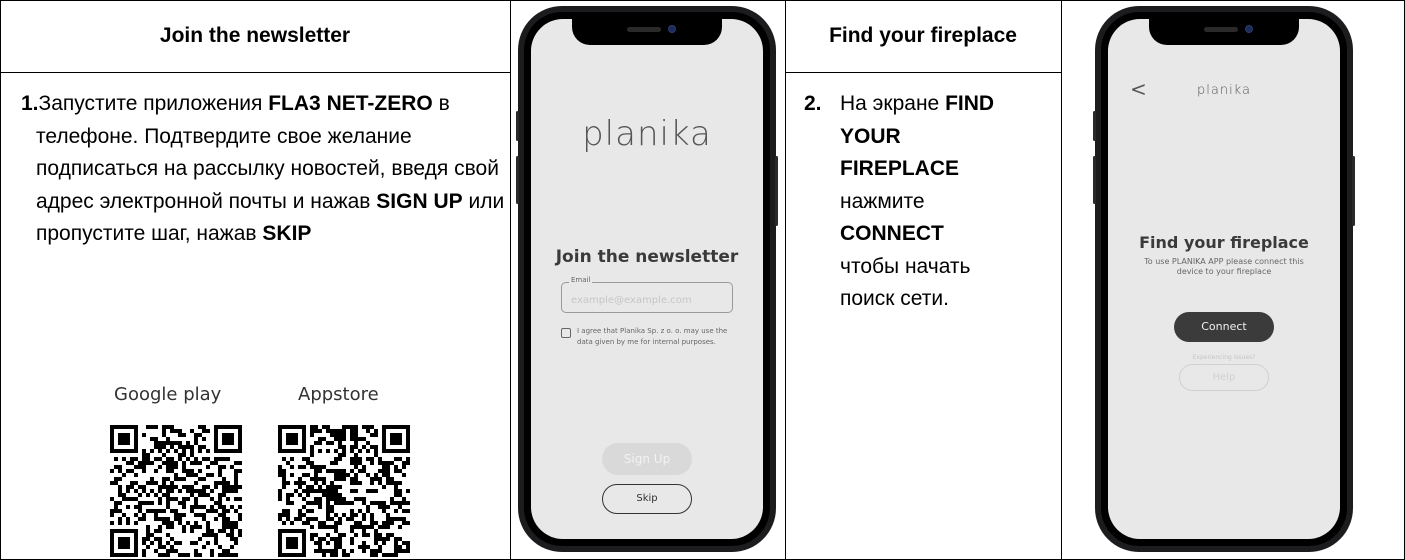  What do you see at coordinates (255, 72) in the screenshot?
I see `row-divider-col1` at bounding box center [255, 72].